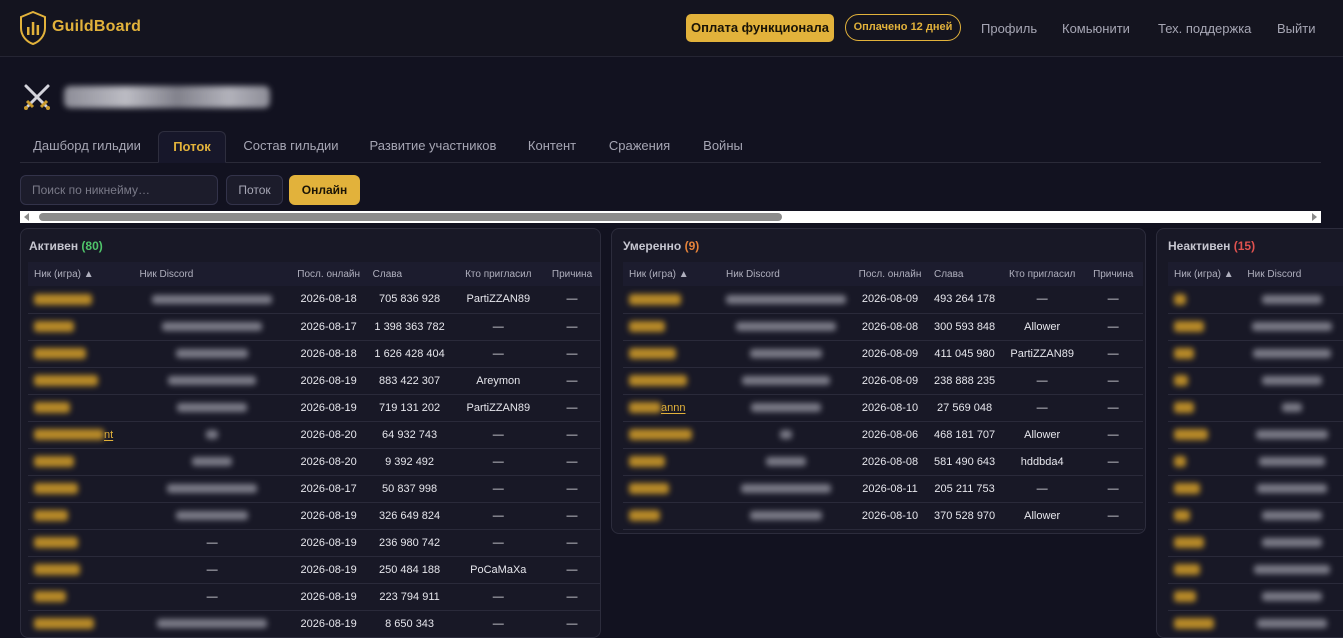  Describe the element at coordinates (1296, 28) in the screenshot. I see `nav-logout: Выйти` at that location.